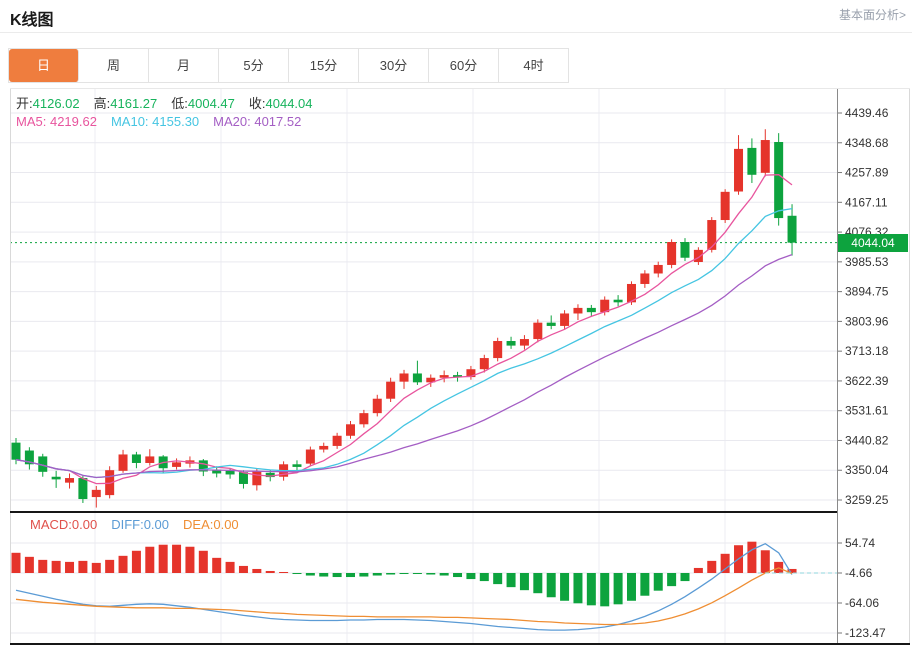  Describe the element at coordinates (867, 440) in the screenshot. I see `svg-text: 3440.82` at that location.